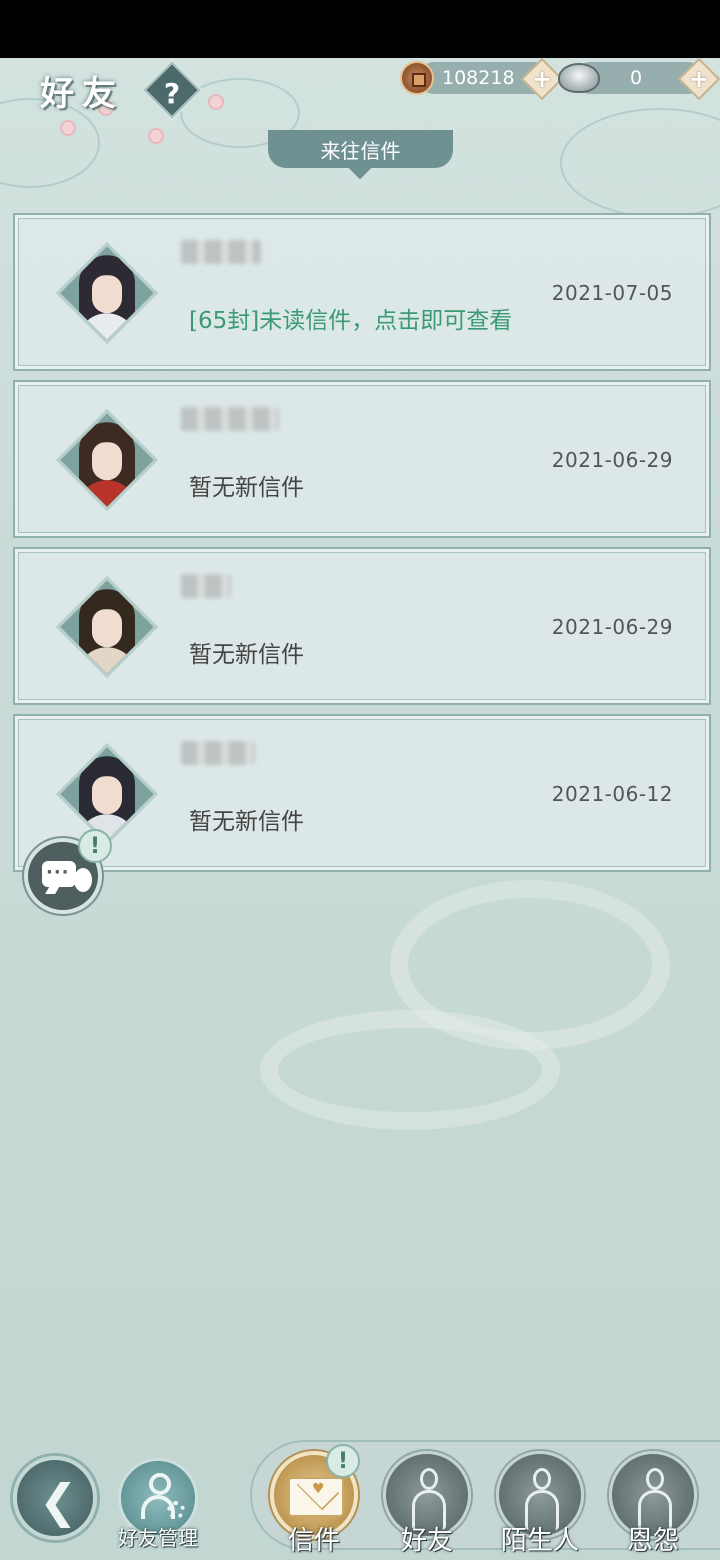  I want to click on gourd-icon, so click(83, 880).